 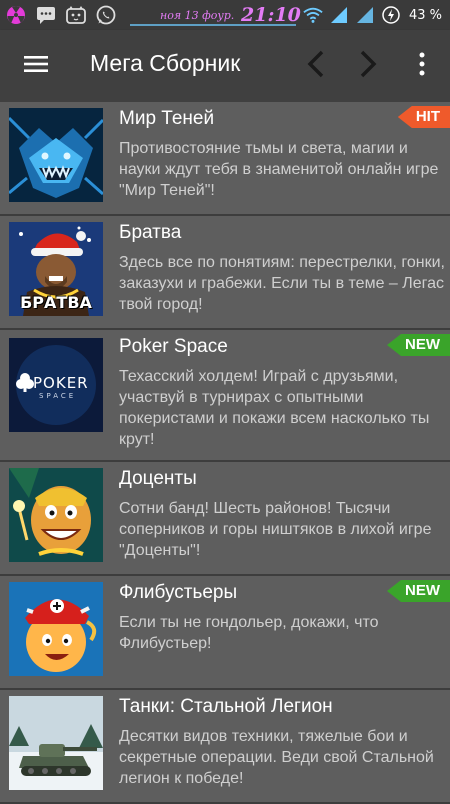 What do you see at coordinates (165, 63) in the screenshot?
I see `page-title: Мега Сборник` at bounding box center [165, 63].